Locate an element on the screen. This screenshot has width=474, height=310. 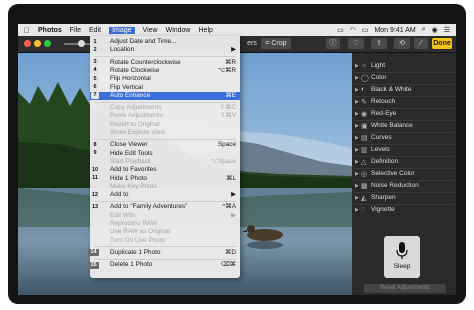
filters-button: ers is located at coordinates (252, 43).